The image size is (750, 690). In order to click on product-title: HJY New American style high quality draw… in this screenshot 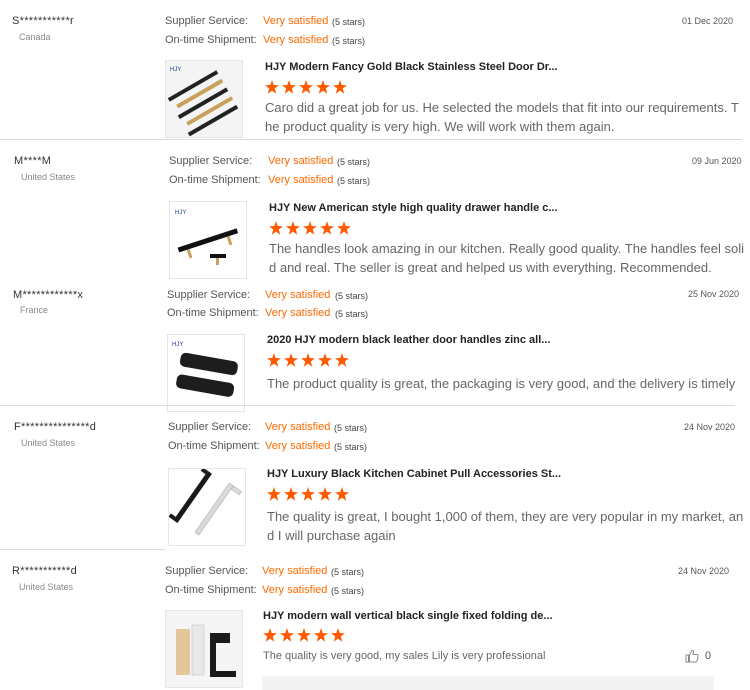, I will do `click(413, 208)`.